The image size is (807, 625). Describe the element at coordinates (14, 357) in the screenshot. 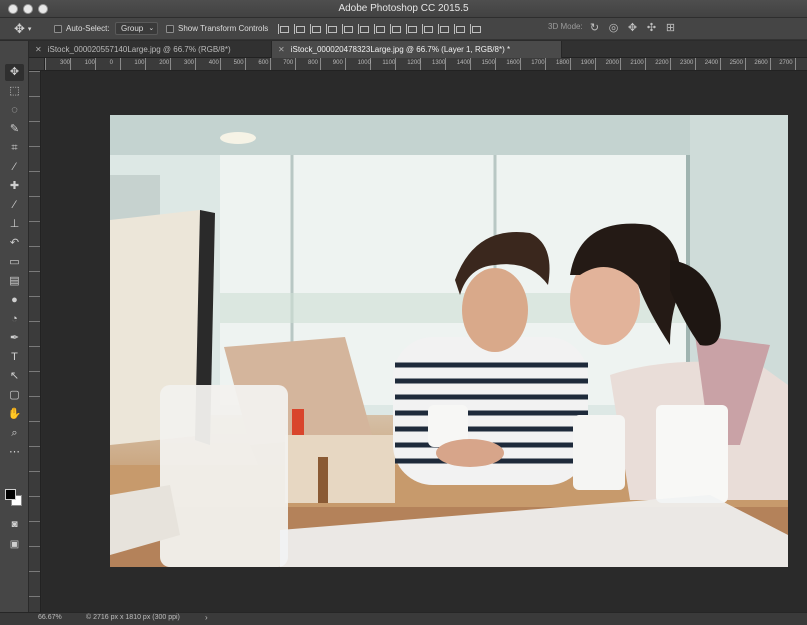

I see `type-icon: T` at that location.